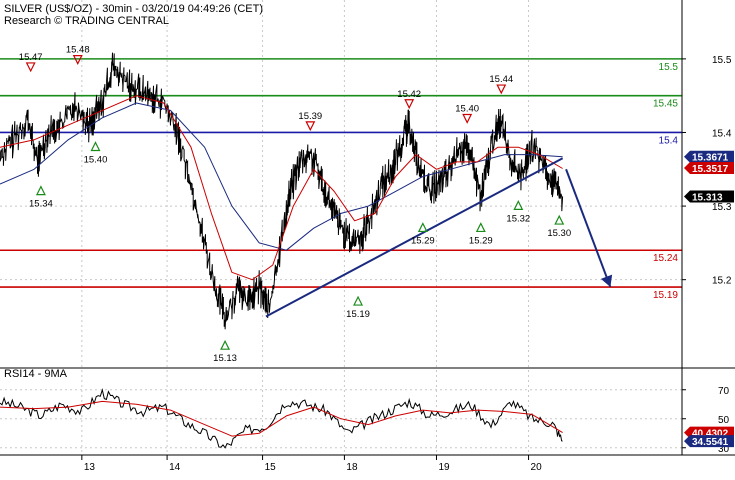 The width and height of the screenshot is (735, 480). What do you see at coordinates (444, 467) in the screenshot?
I see `date-tick-label: 19` at bounding box center [444, 467].